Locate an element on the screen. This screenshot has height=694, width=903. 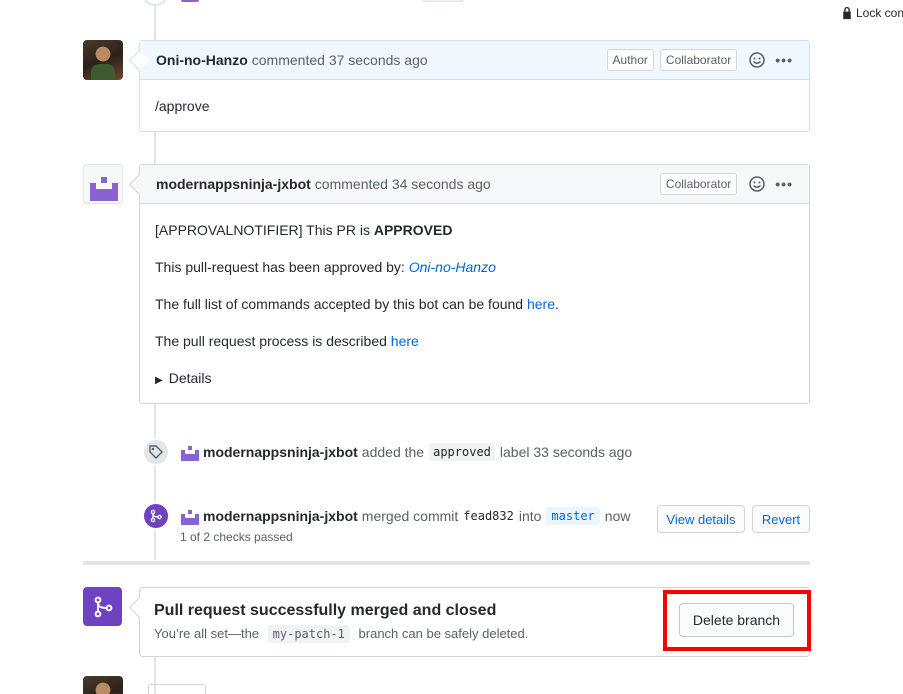
tag-icon is located at coordinates (156, 452).